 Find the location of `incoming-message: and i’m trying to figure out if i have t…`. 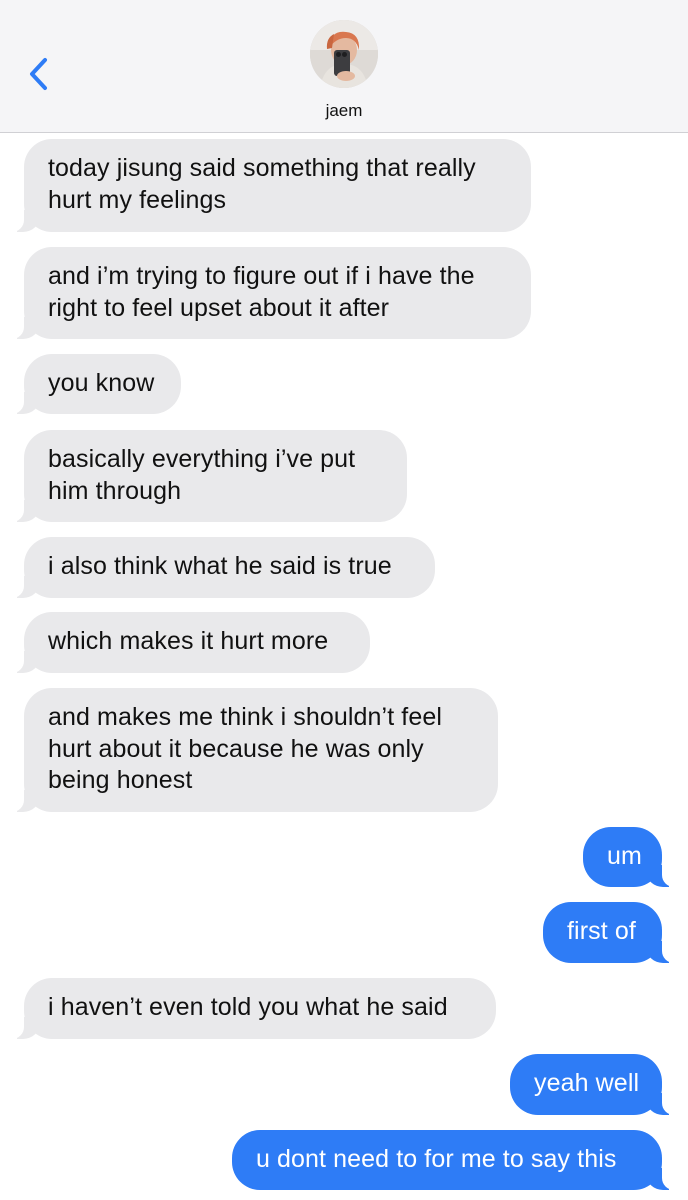

incoming-message: and i’m trying to figure out if i have t… is located at coordinates (266, 293).